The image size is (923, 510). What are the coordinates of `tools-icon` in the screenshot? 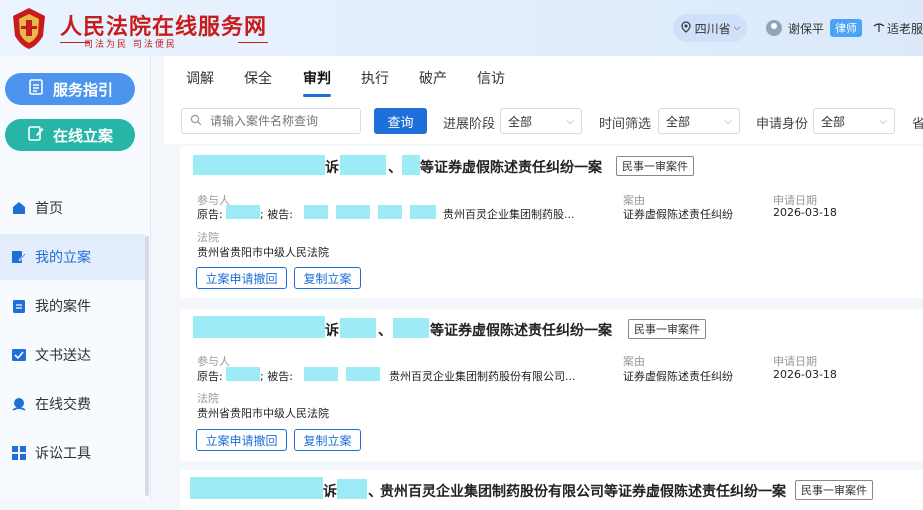 It's located at (19, 453).